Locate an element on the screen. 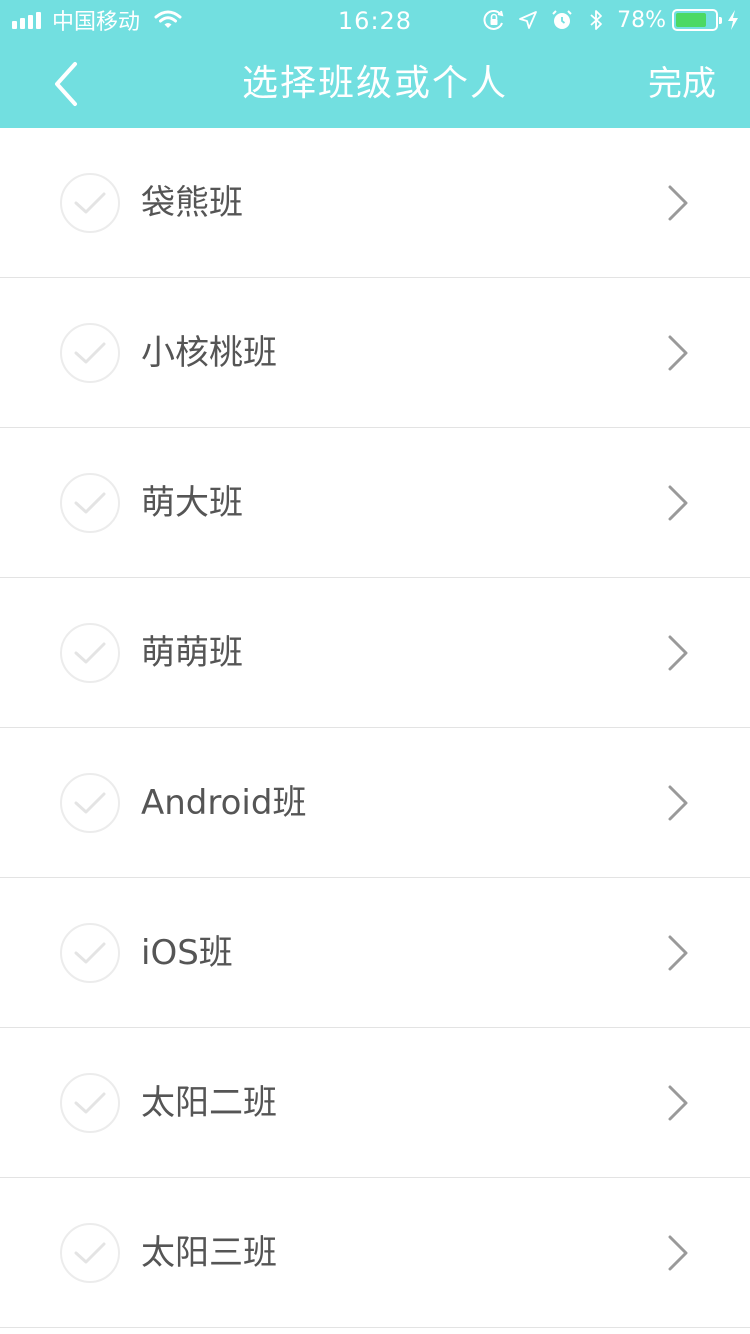  list-item-label: iOS班 is located at coordinates (187, 953).